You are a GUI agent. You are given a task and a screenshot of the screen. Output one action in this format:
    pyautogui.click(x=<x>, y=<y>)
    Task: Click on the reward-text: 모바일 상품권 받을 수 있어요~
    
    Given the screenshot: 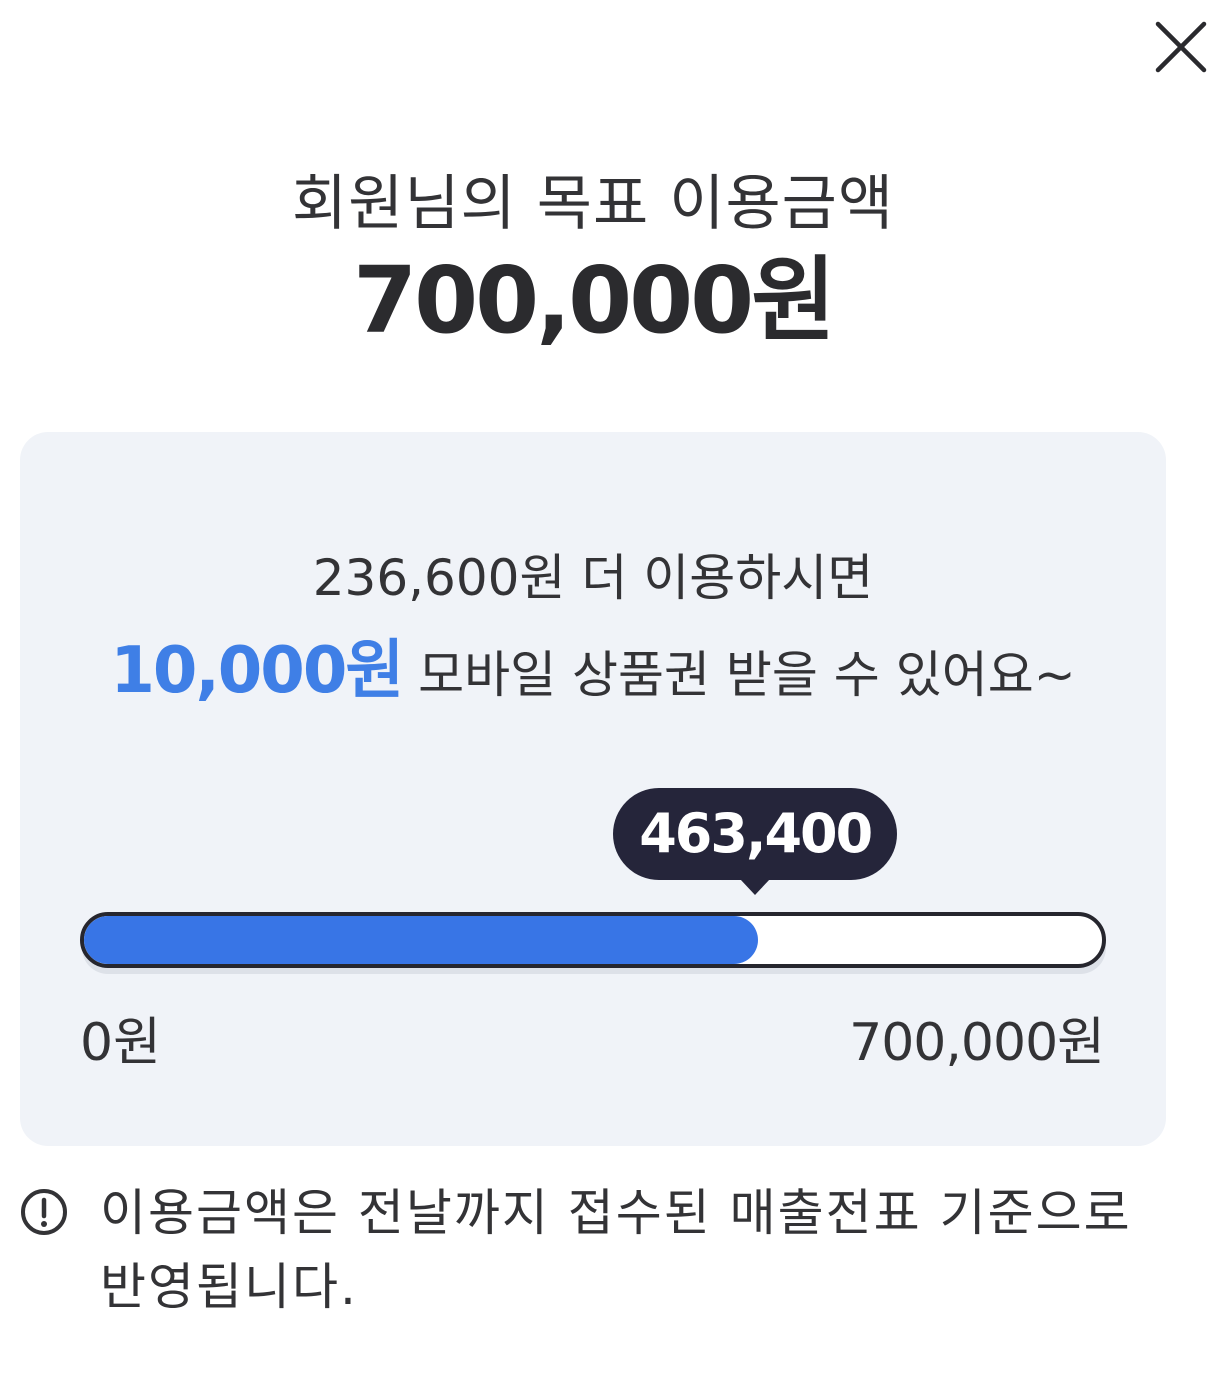 What is the action you would take?
    pyautogui.click(x=739, y=675)
    